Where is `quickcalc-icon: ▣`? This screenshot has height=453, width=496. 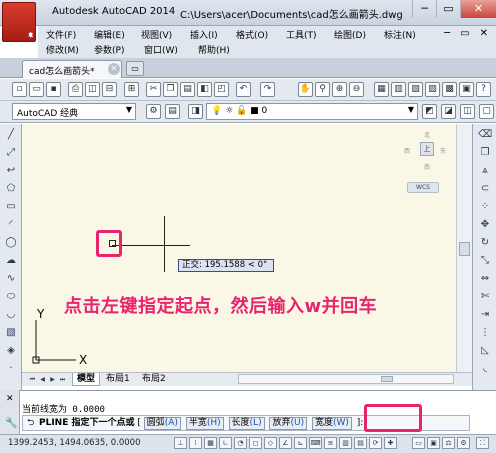
quickcalc-icon: ▣ is located at coordinates (466, 89).